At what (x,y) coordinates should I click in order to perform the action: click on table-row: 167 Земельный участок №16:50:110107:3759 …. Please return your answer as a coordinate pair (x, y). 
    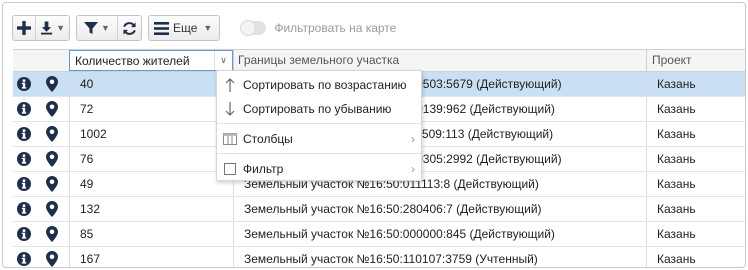
    Looking at the image, I should click on (379, 257).